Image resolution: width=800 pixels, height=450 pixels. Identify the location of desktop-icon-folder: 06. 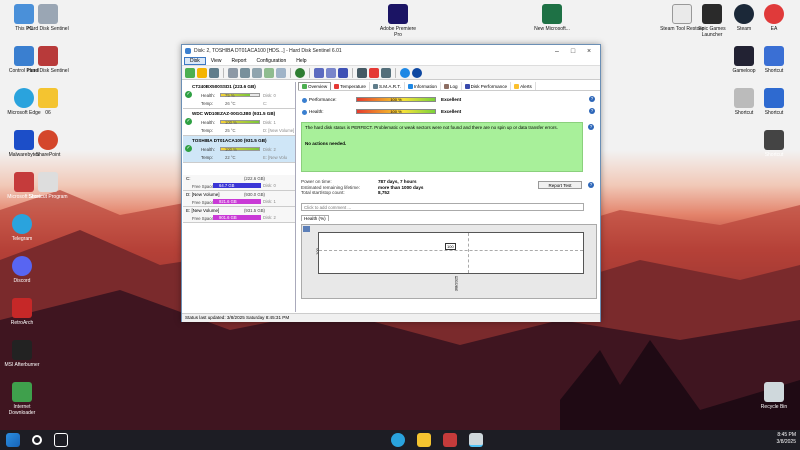
(48, 102).